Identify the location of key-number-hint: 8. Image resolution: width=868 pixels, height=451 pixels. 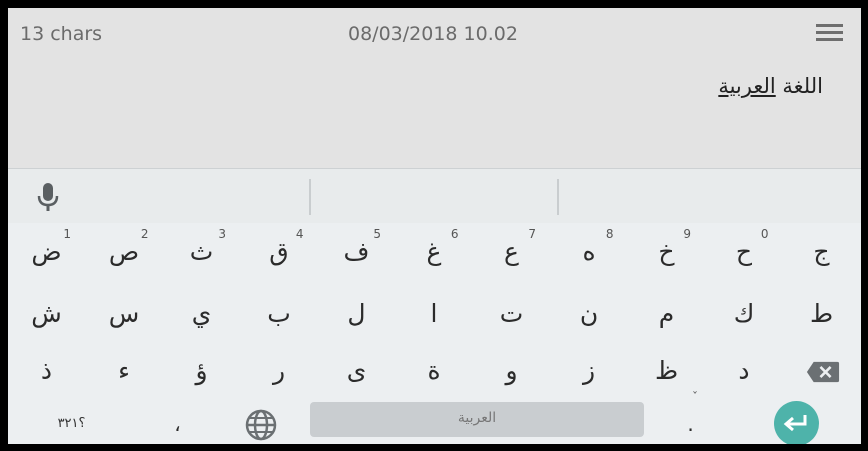
(609, 234).